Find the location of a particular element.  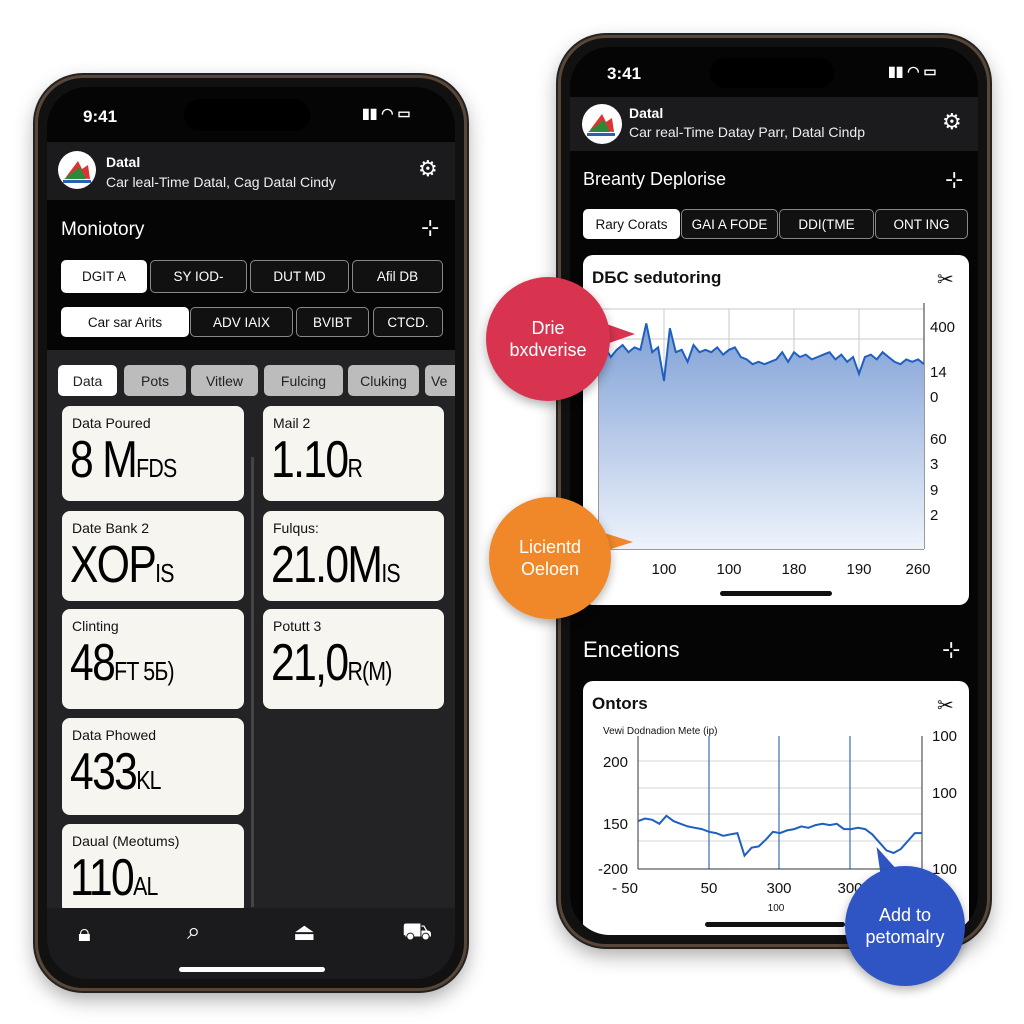

y-tick-label: -200 is located at coordinates (613, 869).